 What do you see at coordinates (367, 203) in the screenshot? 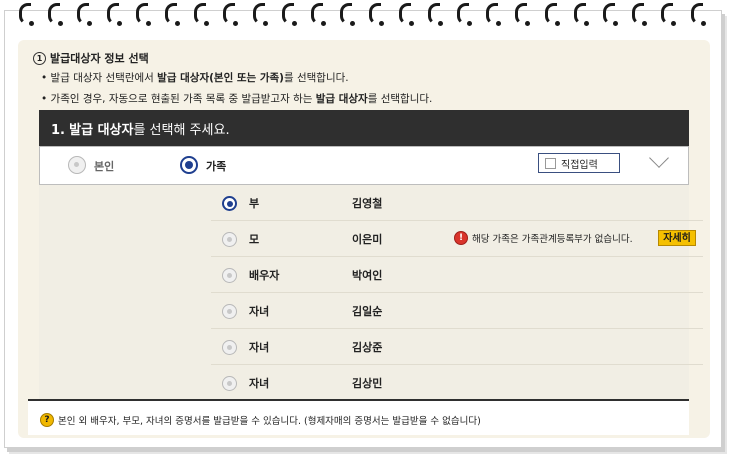
I see `member-name: 김영철` at bounding box center [367, 203].